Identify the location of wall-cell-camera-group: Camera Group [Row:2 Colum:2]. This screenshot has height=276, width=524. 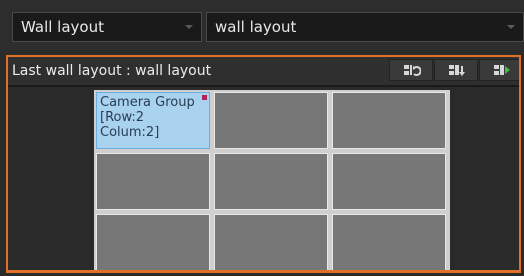
(153, 120).